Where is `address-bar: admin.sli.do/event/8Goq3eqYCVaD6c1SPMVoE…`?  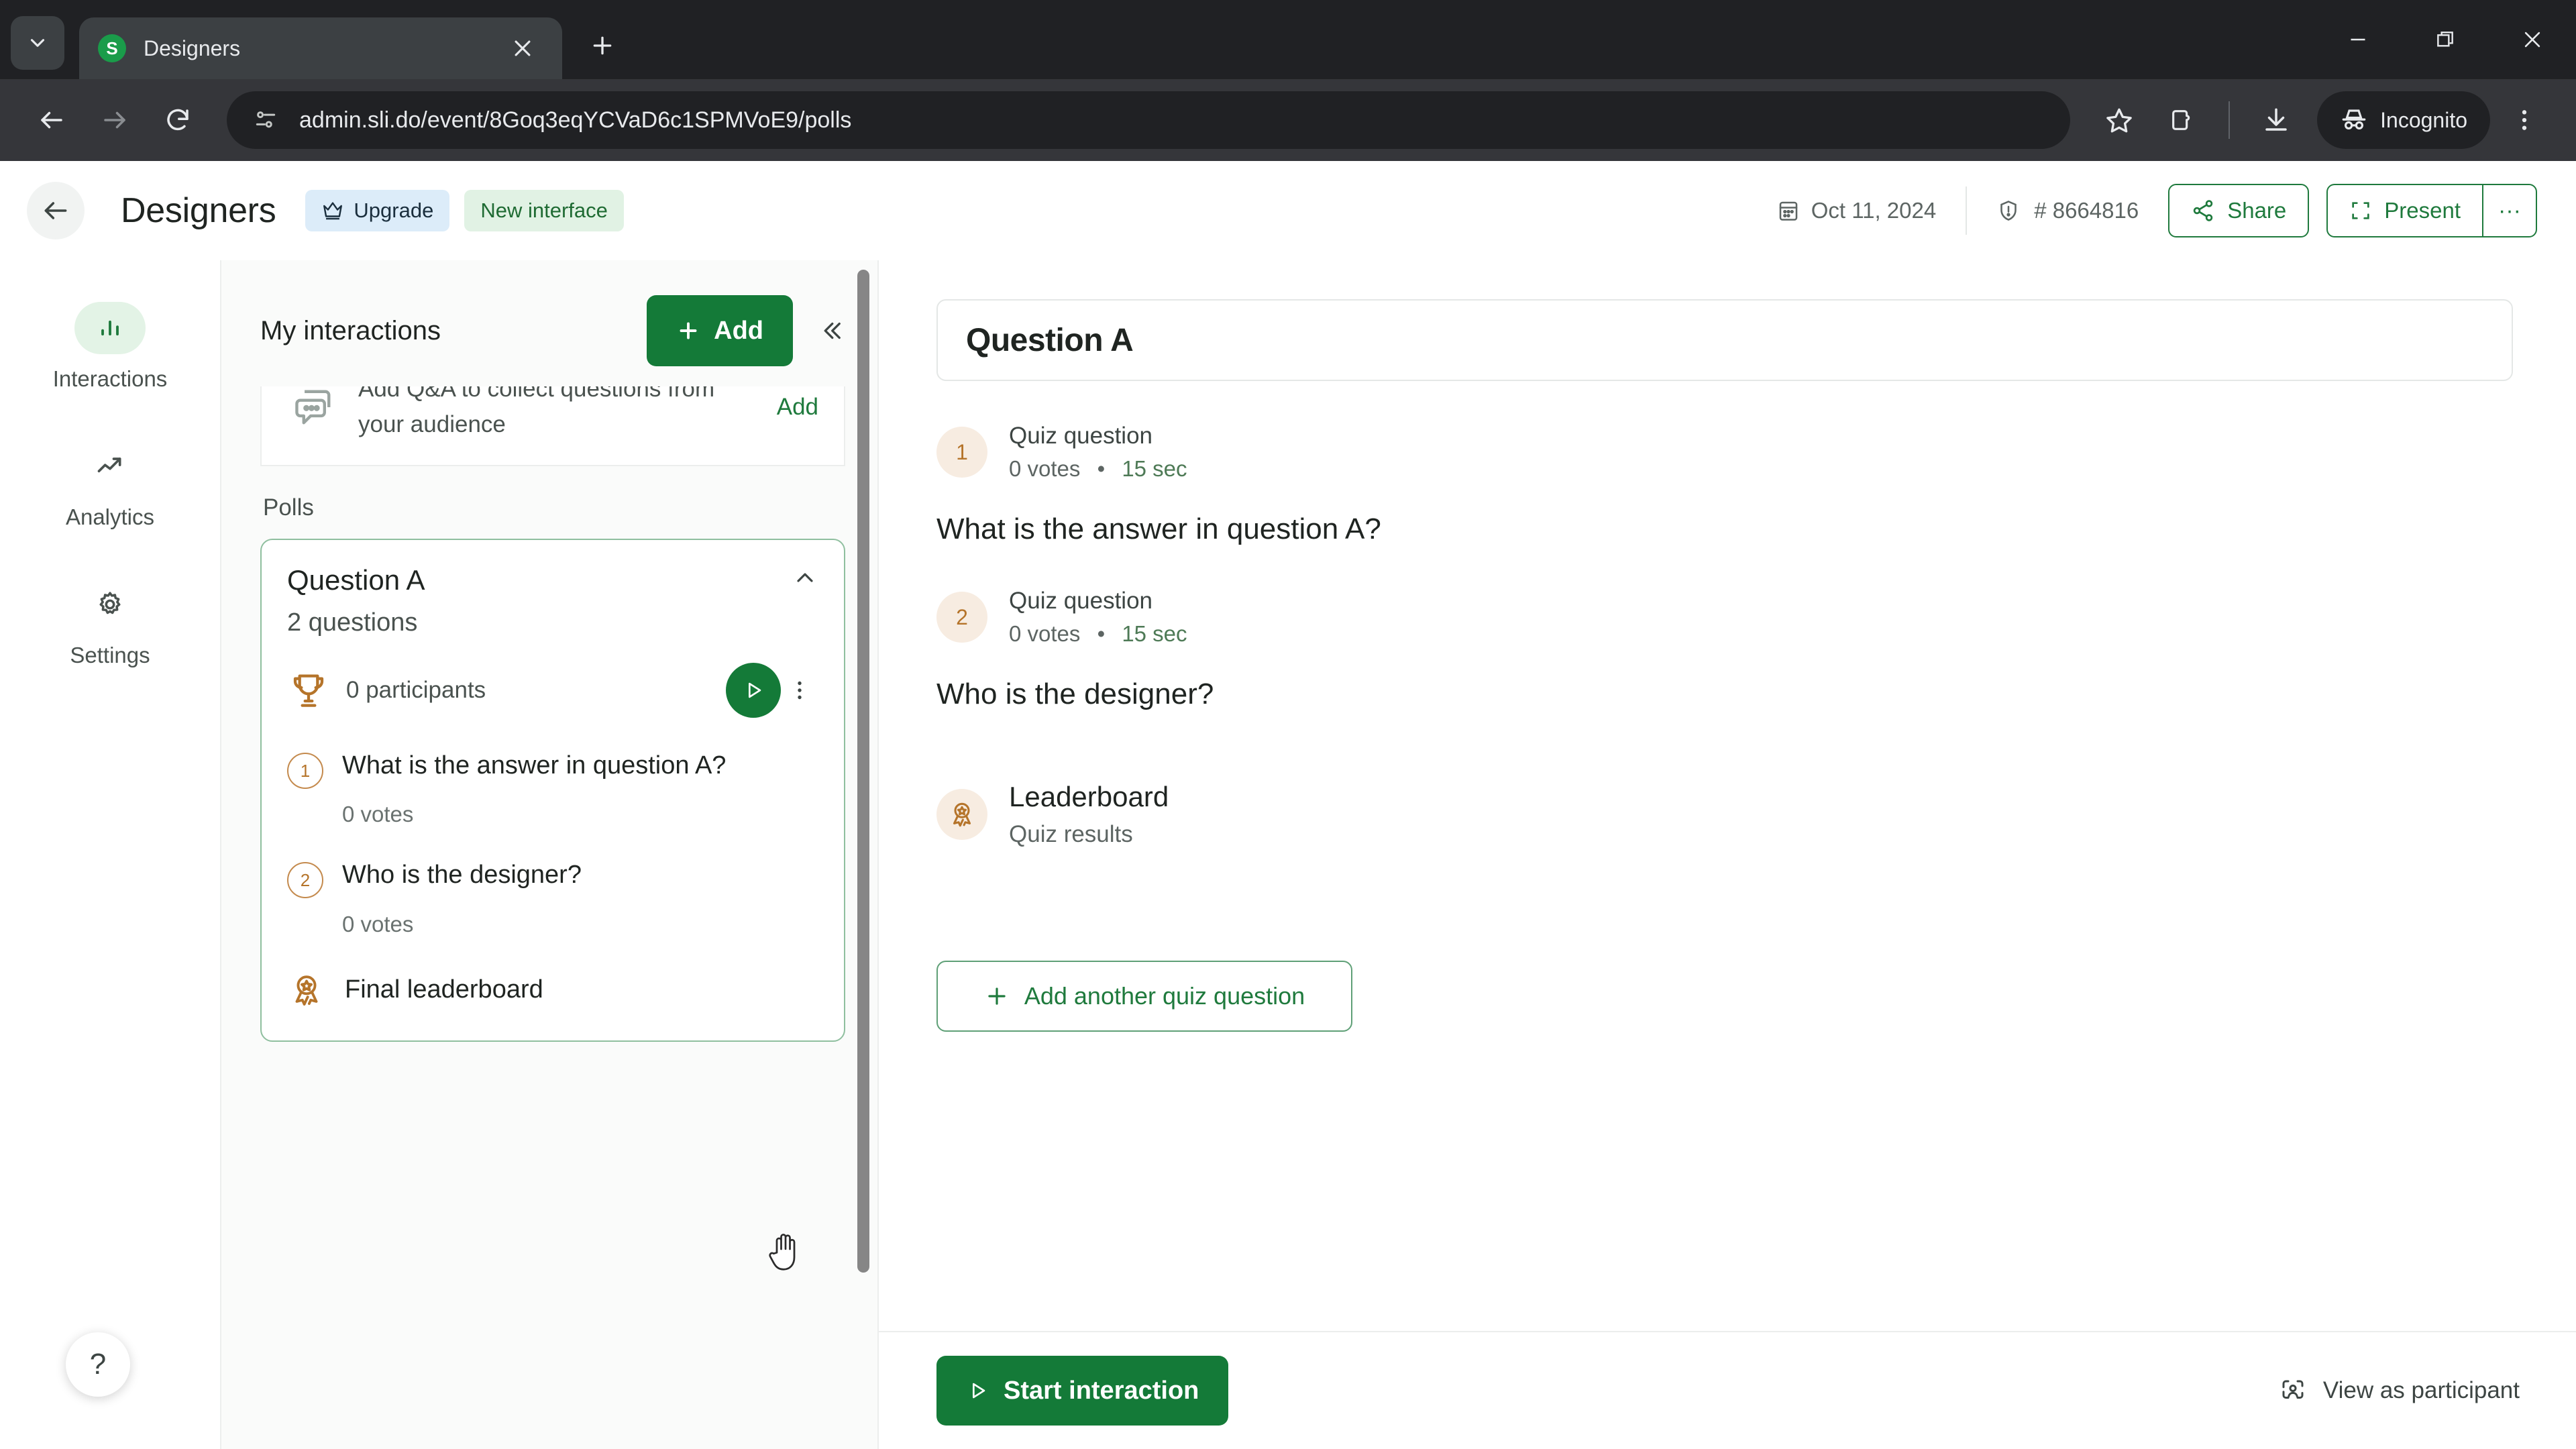 address-bar: admin.sli.do/event/8Goq3eqYCVaD6c1SPMVoE… is located at coordinates (1149, 120).